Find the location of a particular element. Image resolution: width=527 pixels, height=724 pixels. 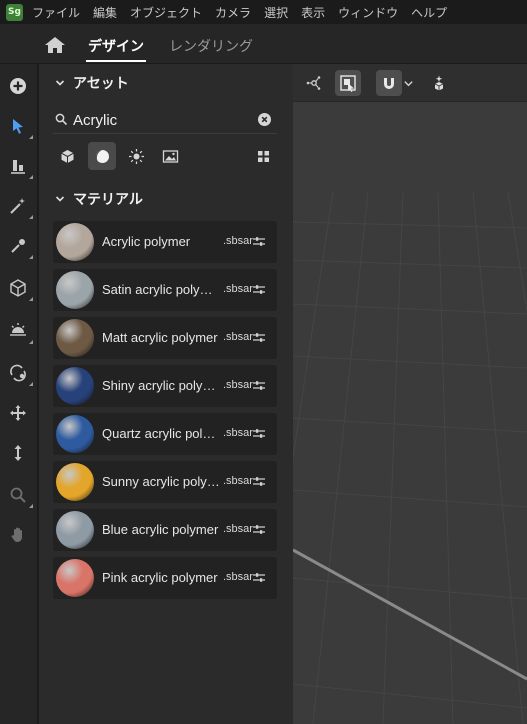

material-name: Blue acrylic polymer is located at coordinates (160, 529).